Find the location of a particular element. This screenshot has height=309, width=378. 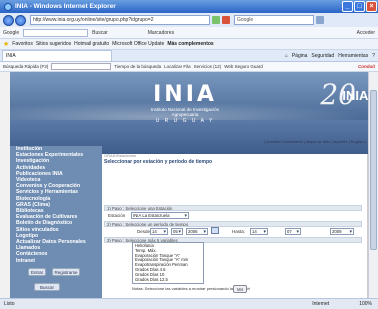

desde-month-select: 05 is located at coordinates (177, 231).